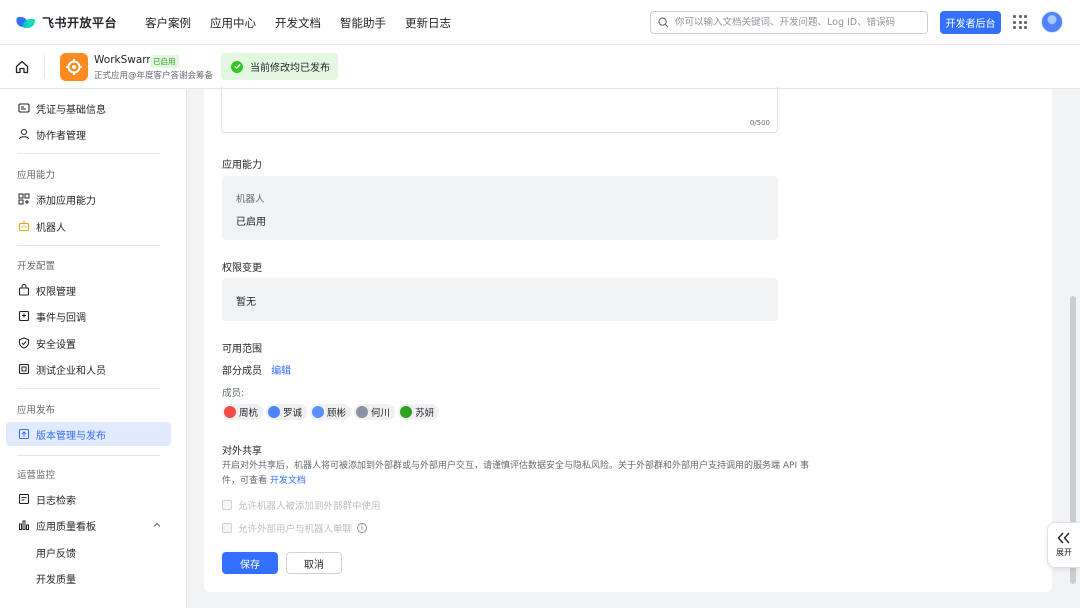  Describe the element at coordinates (243, 412) in the screenshot. I see `member-chip: 周杭` at that location.